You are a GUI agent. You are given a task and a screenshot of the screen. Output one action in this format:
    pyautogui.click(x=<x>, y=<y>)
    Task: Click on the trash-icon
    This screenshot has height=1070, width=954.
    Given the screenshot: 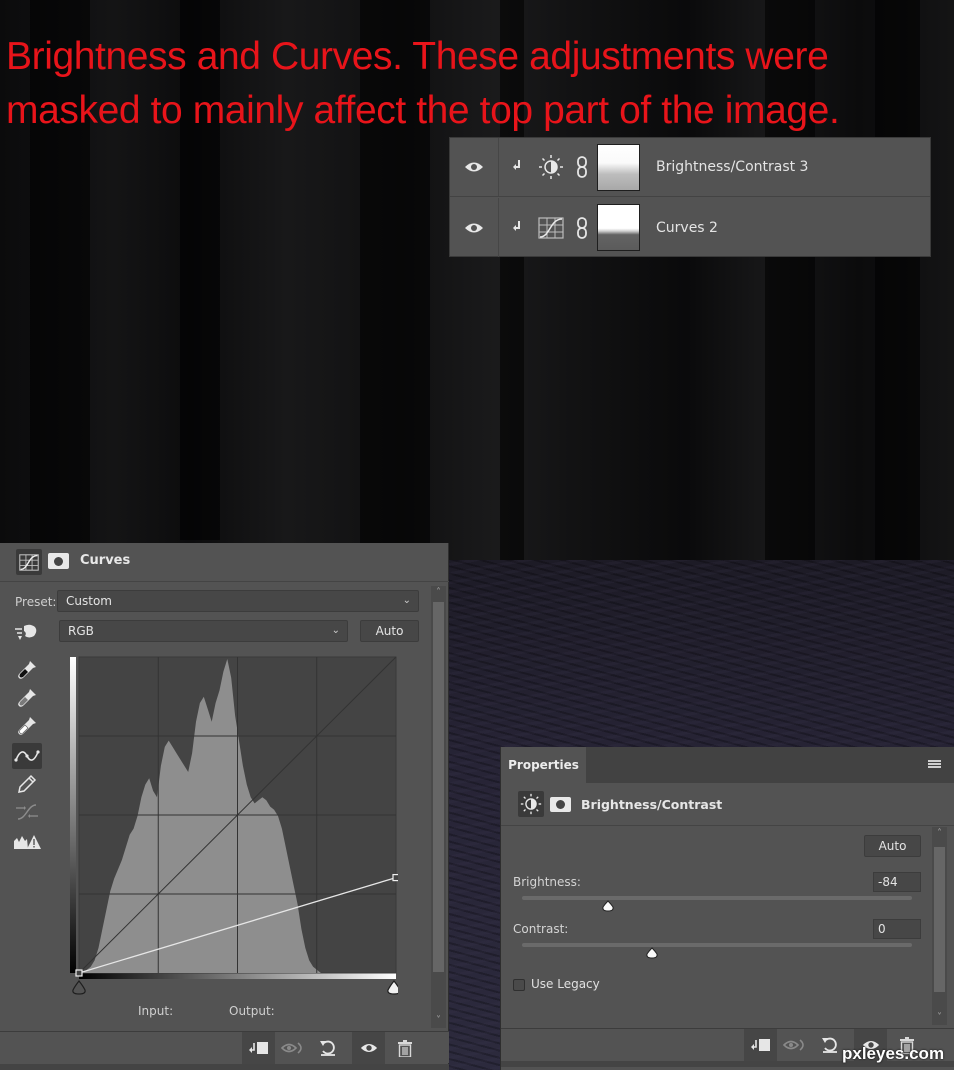 What is the action you would take?
    pyautogui.click(x=404, y=1048)
    